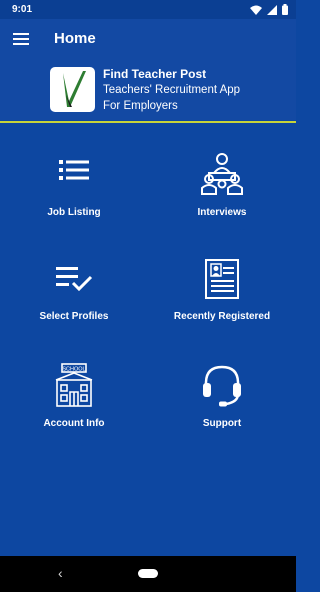 The width and height of the screenshot is (320, 592). I want to click on tile-label: Interviews, so click(222, 212).